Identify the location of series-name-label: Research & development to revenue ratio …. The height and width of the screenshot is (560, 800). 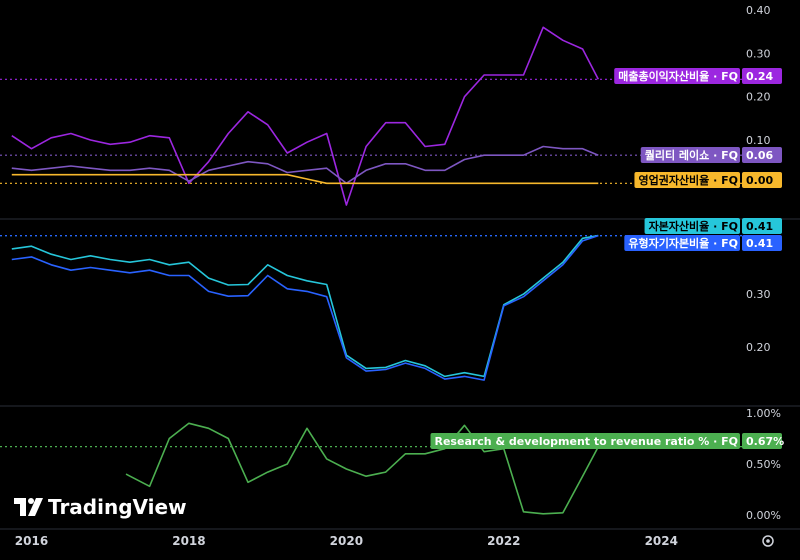
(587, 441).